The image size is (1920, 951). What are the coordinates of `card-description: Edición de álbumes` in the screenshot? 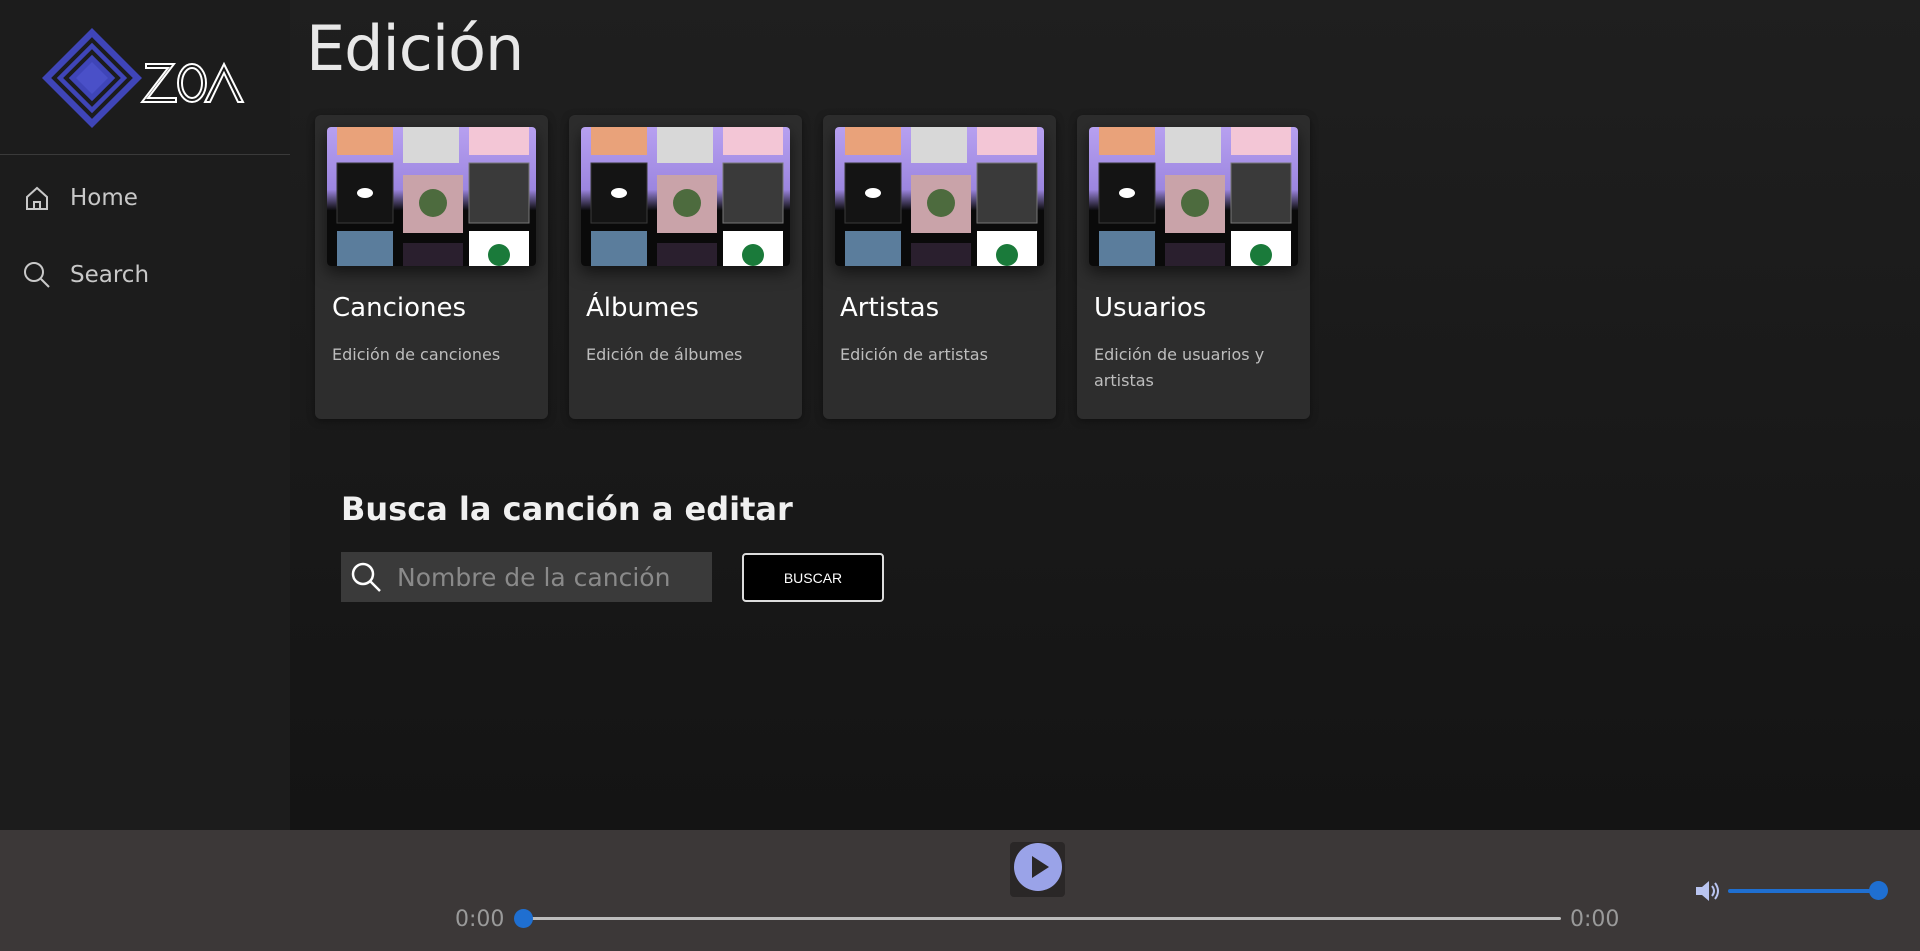 It's located at (664, 354).